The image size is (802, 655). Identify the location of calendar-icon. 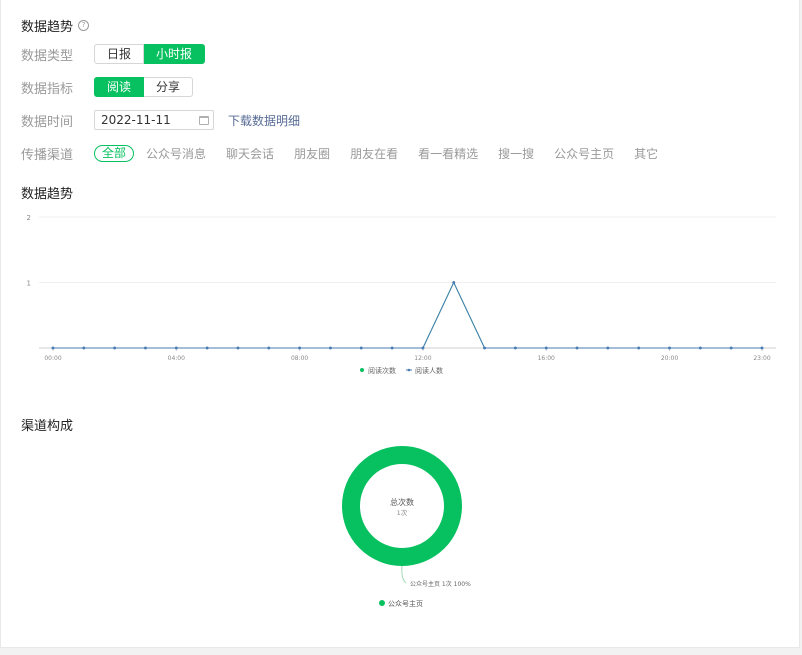
(204, 120).